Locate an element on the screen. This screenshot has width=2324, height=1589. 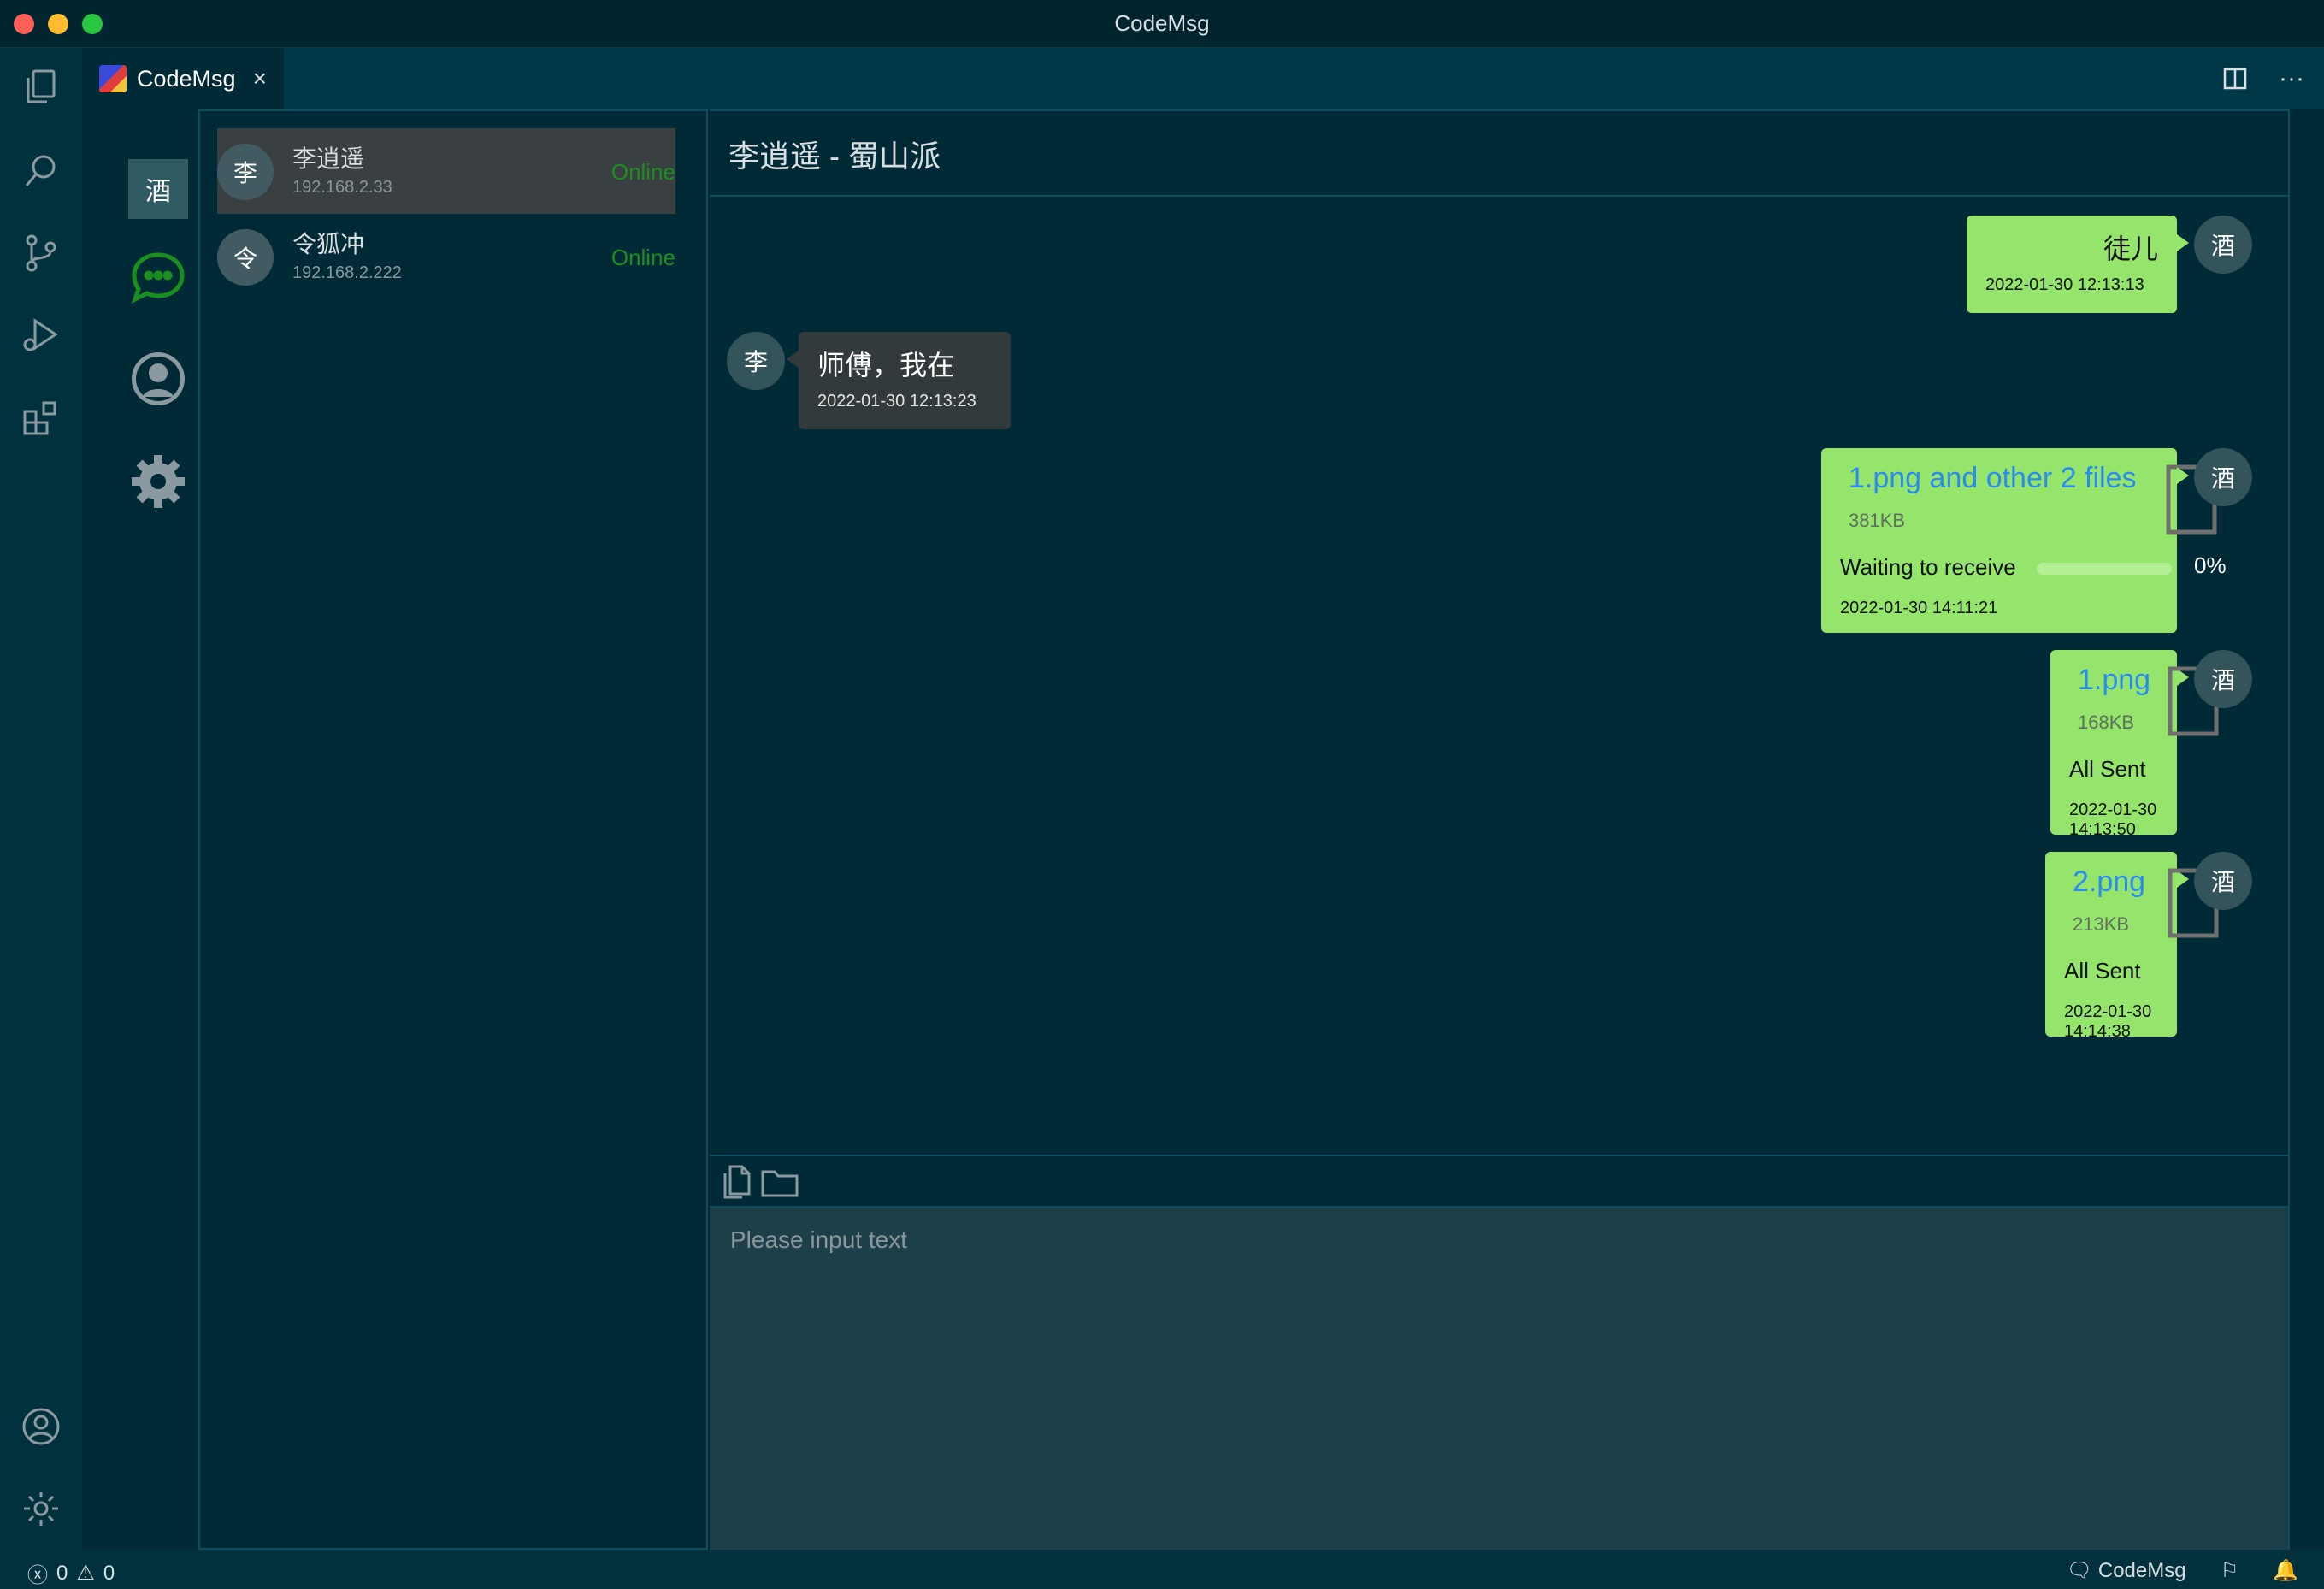
message-bubble: 师傅，我在 2022-01-30 12:13:23 is located at coordinates (899, 380).